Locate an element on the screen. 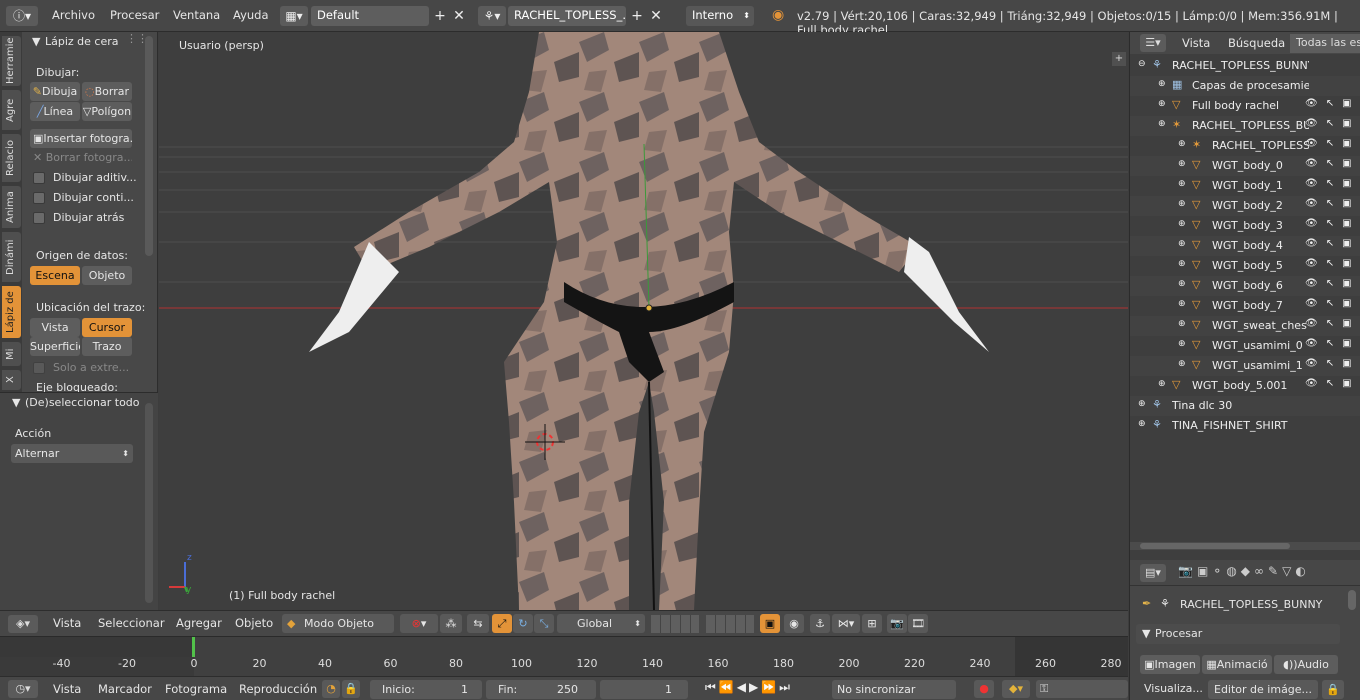 Image resolution: width=1360 pixels, height=700 pixels. orientation-select: Global ⬍ is located at coordinates (601, 623).